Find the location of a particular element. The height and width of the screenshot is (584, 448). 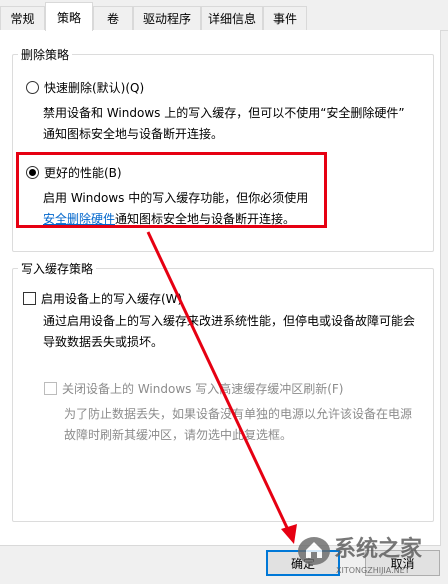

enable-write-cache-desc-line2: 导致数据丢失或损坏。 is located at coordinates (103, 342).